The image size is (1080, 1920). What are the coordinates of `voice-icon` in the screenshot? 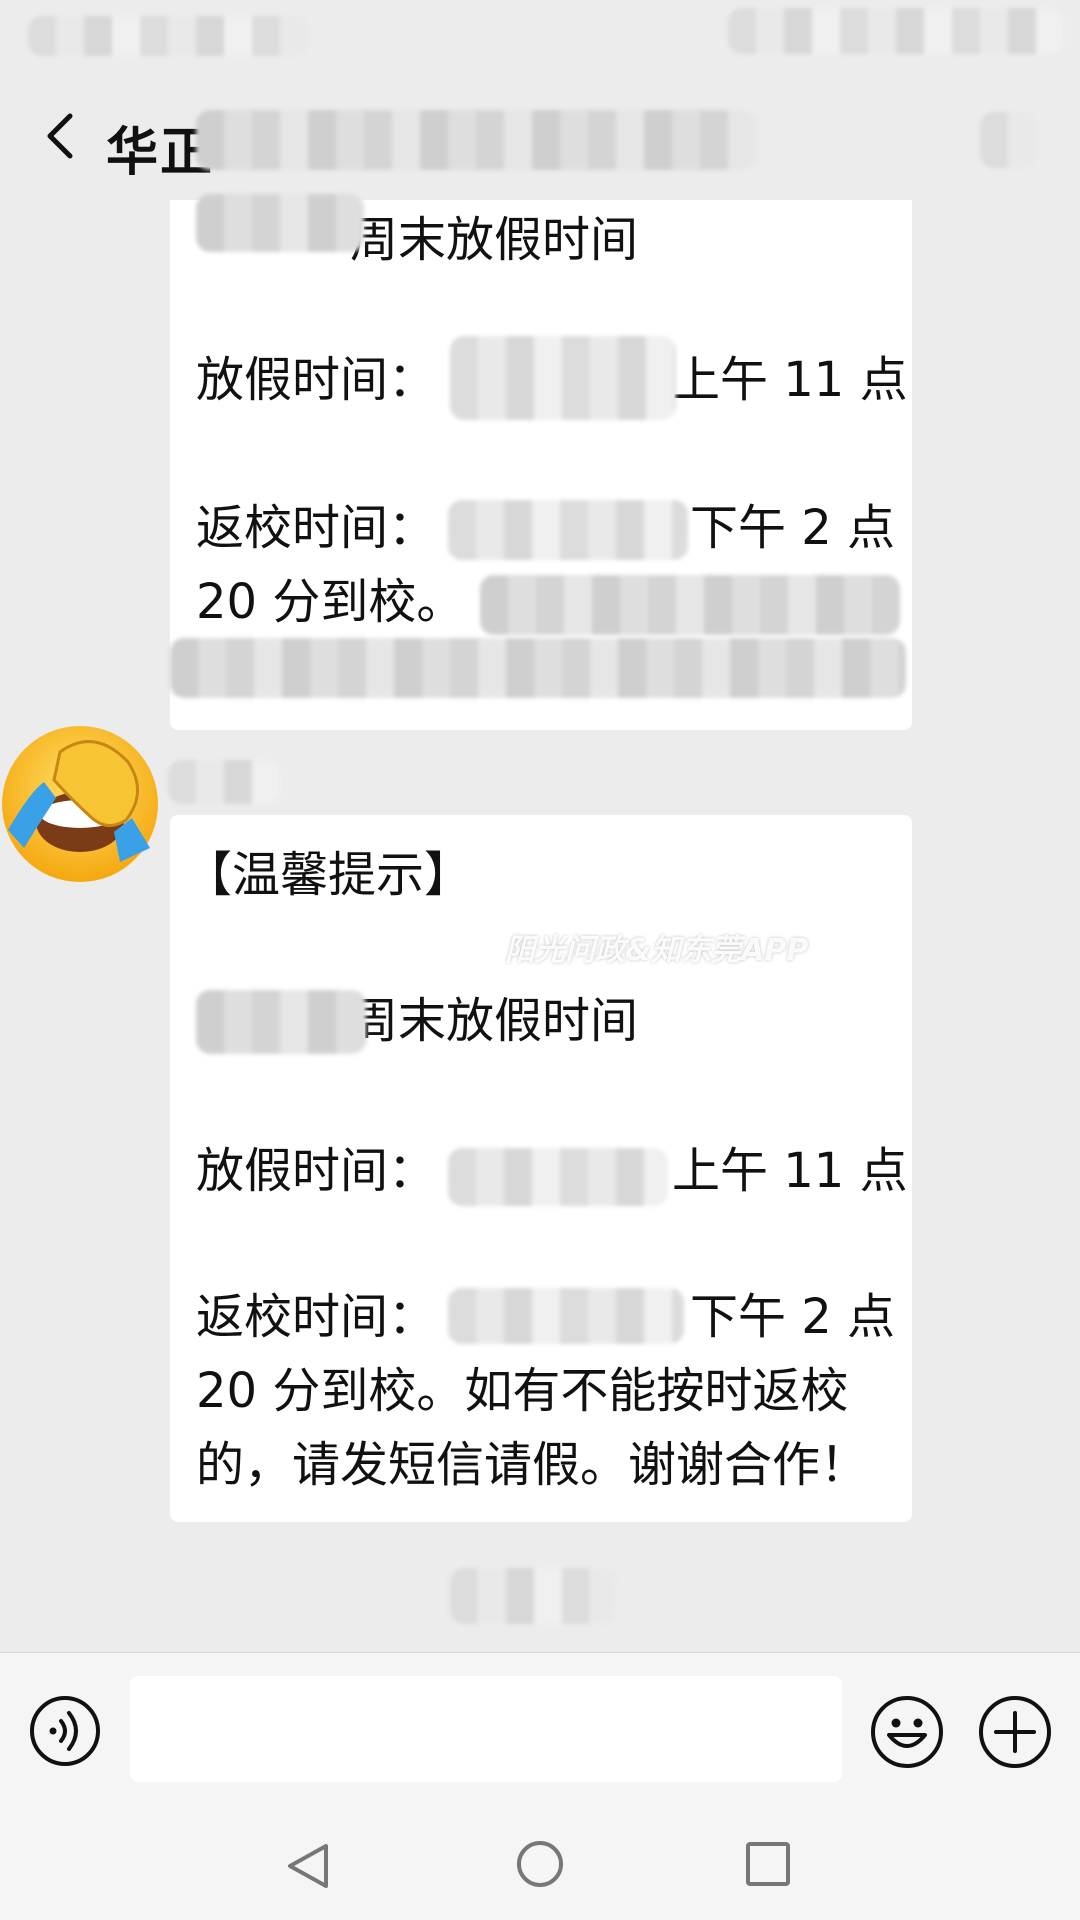 It's located at (65, 1731).